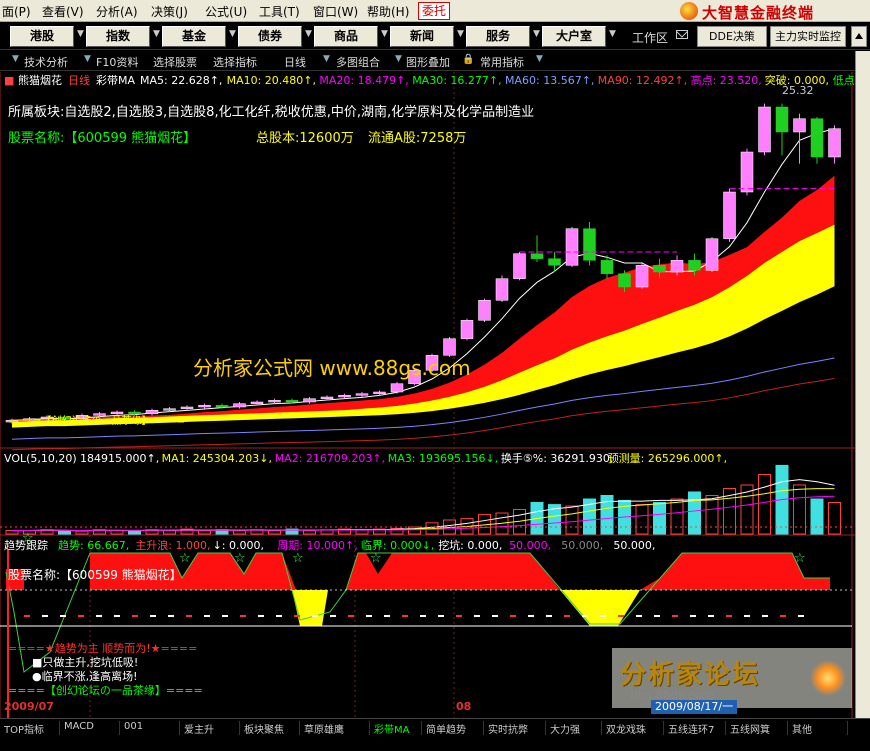 Image resolution: width=870 pixels, height=751 pixels. What do you see at coordinates (859, 36) in the screenshot?
I see `scroll-up-arrow-icon` at bounding box center [859, 36].